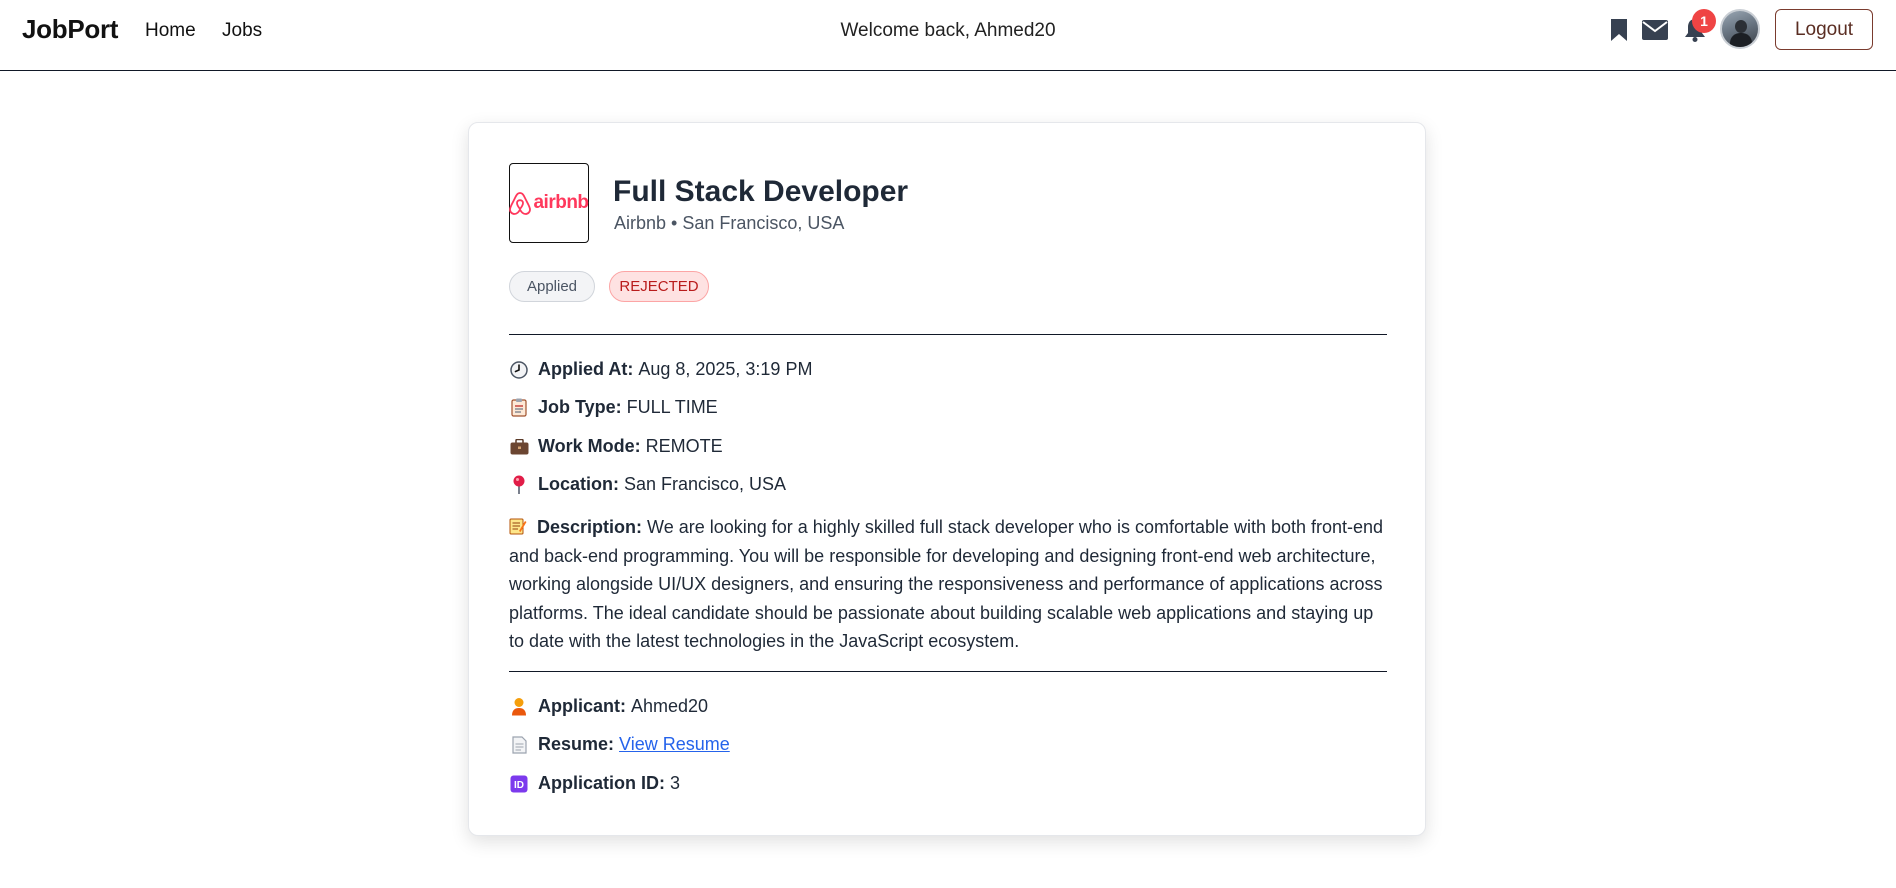  What do you see at coordinates (675, 783) in the screenshot?
I see `detail-value: 3` at bounding box center [675, 783].